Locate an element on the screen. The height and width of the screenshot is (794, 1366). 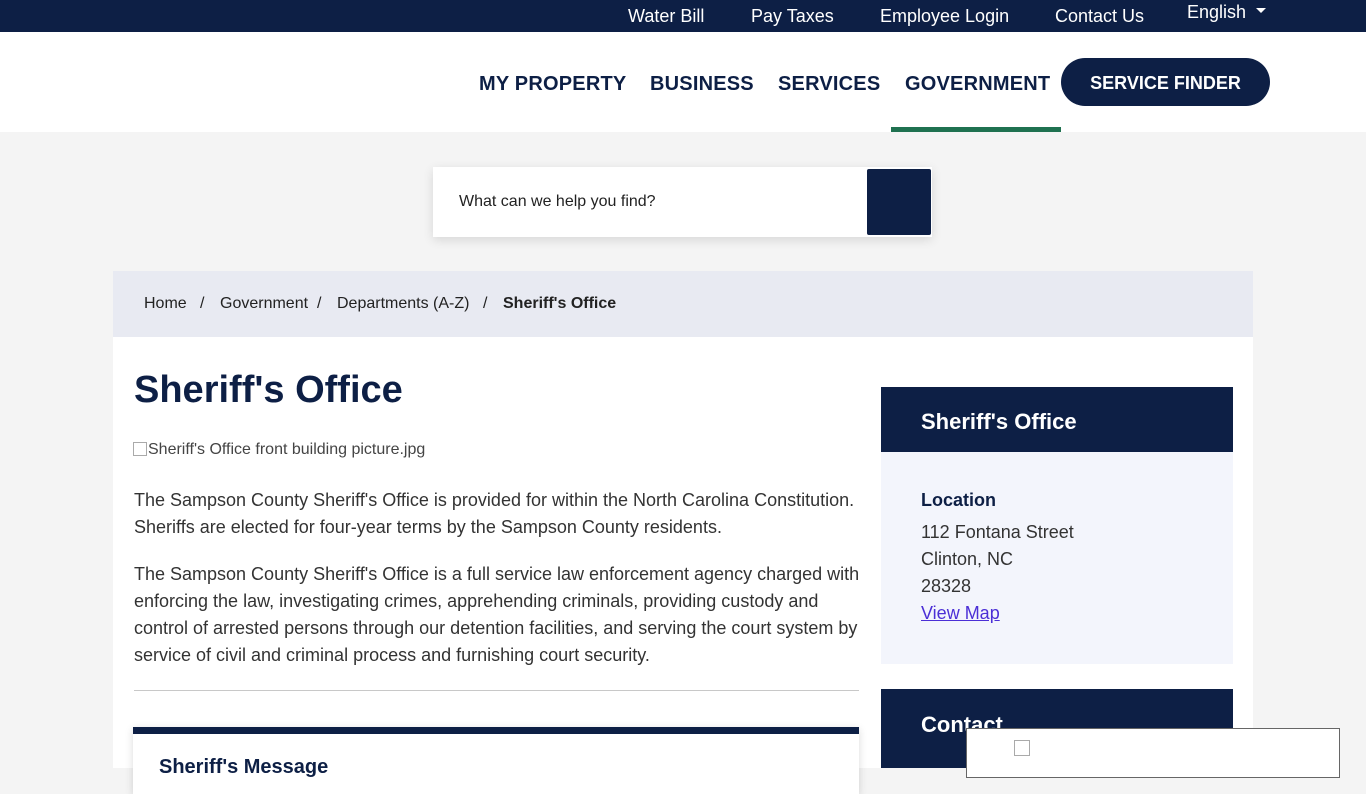
content-divider is located at coordinates (496, 690).